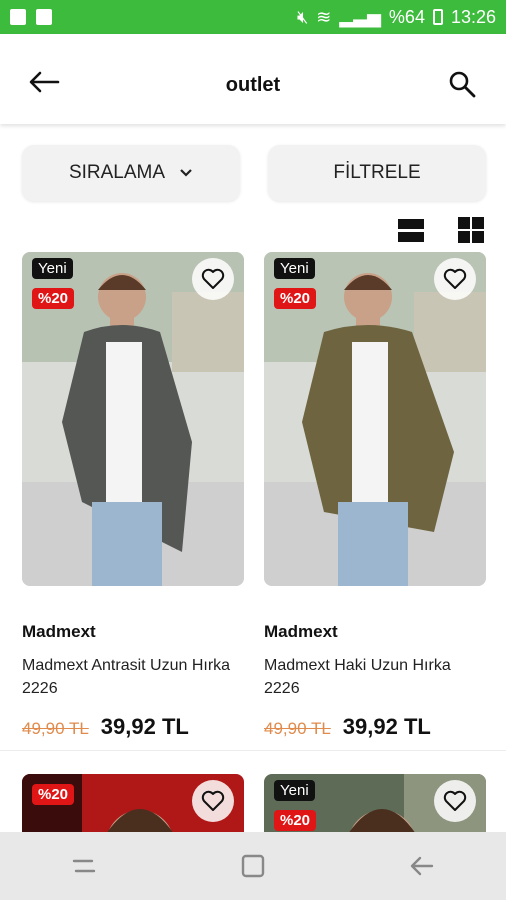  I want to click on wifi-icon: ≋, so click(324, 16).